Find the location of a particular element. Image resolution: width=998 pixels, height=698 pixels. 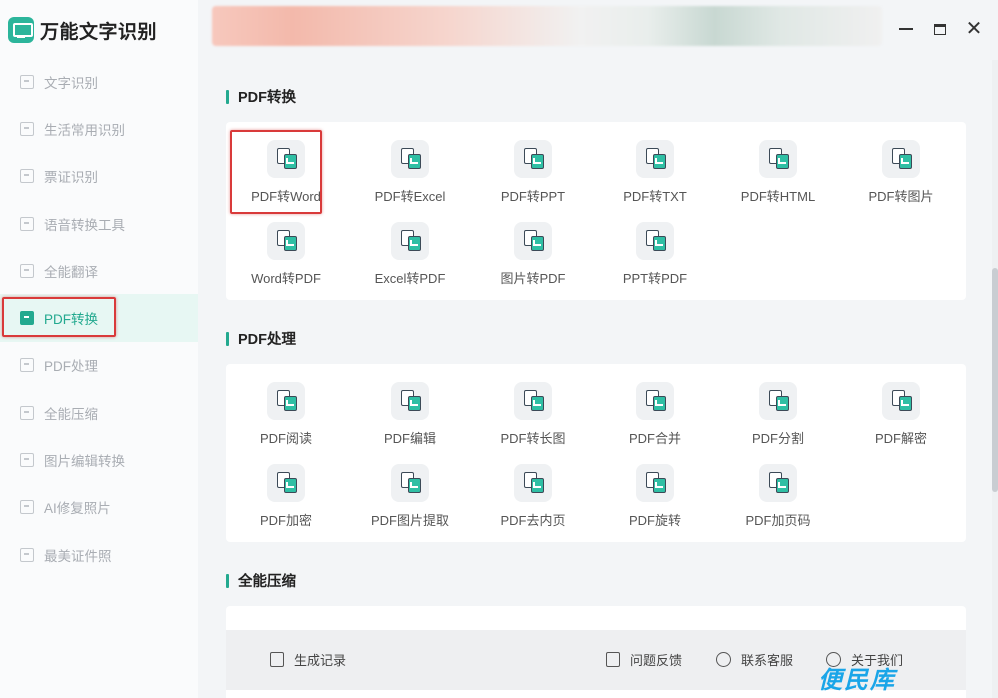

tool-pdf-to-image: PDF转图片 is located at coordinates (901, 171).